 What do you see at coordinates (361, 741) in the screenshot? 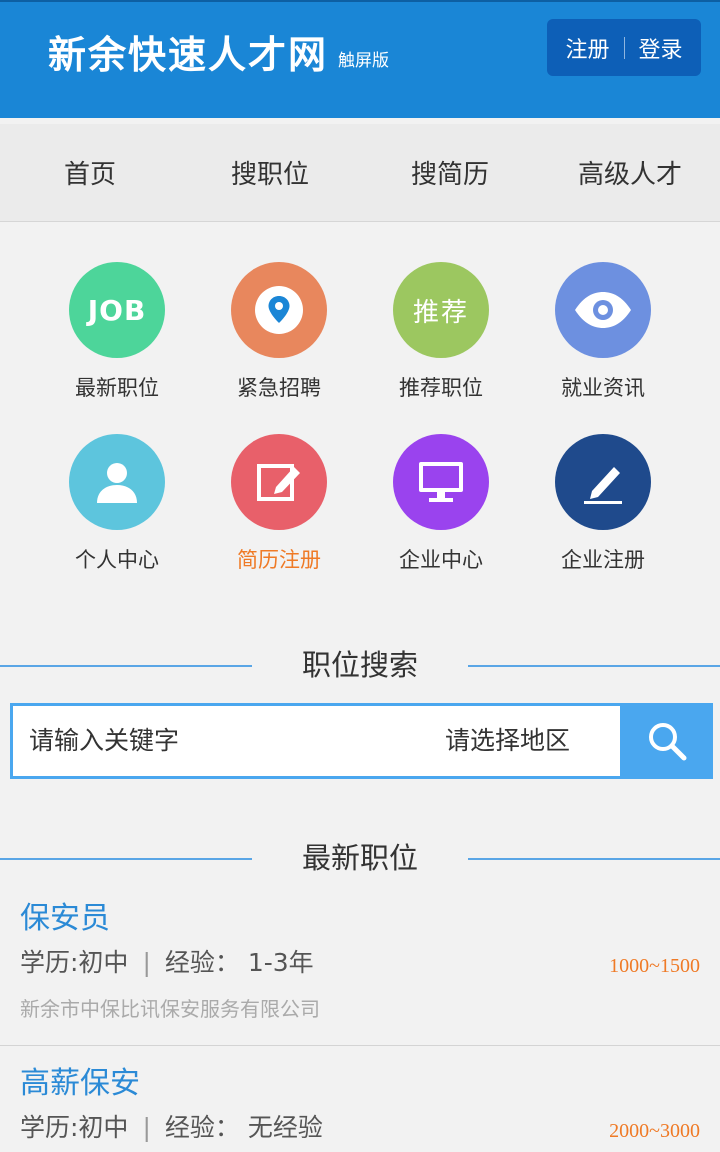
I see `search-bar: 请输入关键字 请选择地区` at bounding box center [361, 741].